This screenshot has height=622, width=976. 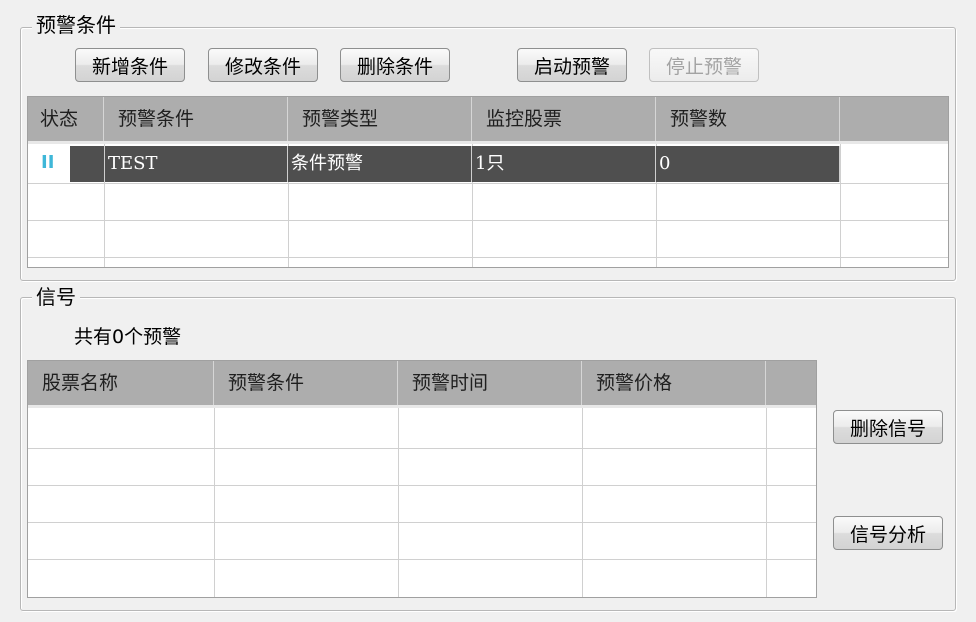 What do you see at coordinates (196, 164) in the screenshot?
I see `condition-cell: TEST` at bounding box center [196, 164].